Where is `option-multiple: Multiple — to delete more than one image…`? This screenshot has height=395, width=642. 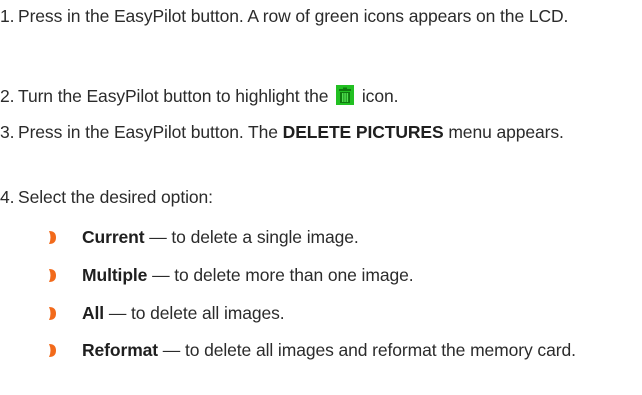 option-multiple: Multiple — to delete more than one image… is located at coordinates (320, 275).